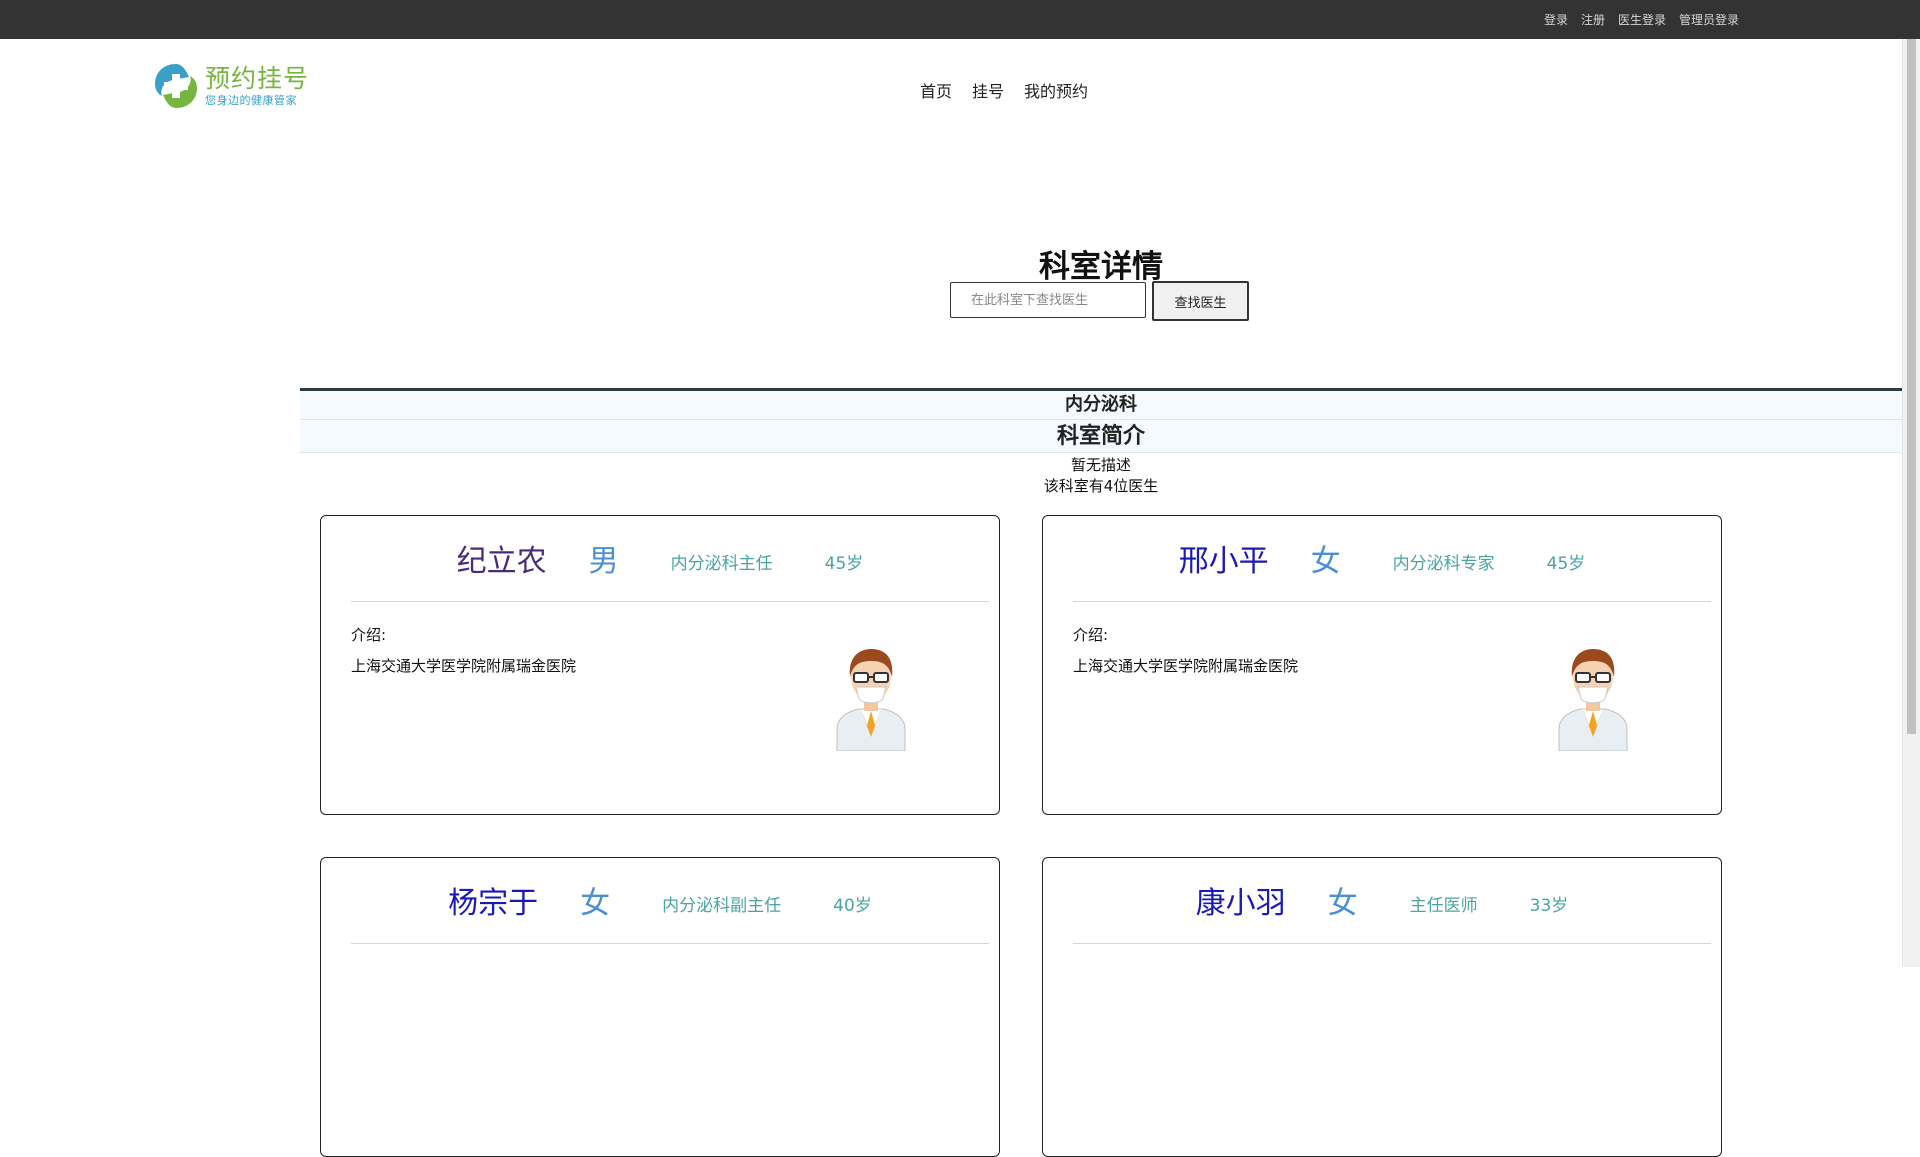 The image size is (1920, 1157). I want to click on main-nav: 首页 挂号 我的预约, so click(1004, 90).